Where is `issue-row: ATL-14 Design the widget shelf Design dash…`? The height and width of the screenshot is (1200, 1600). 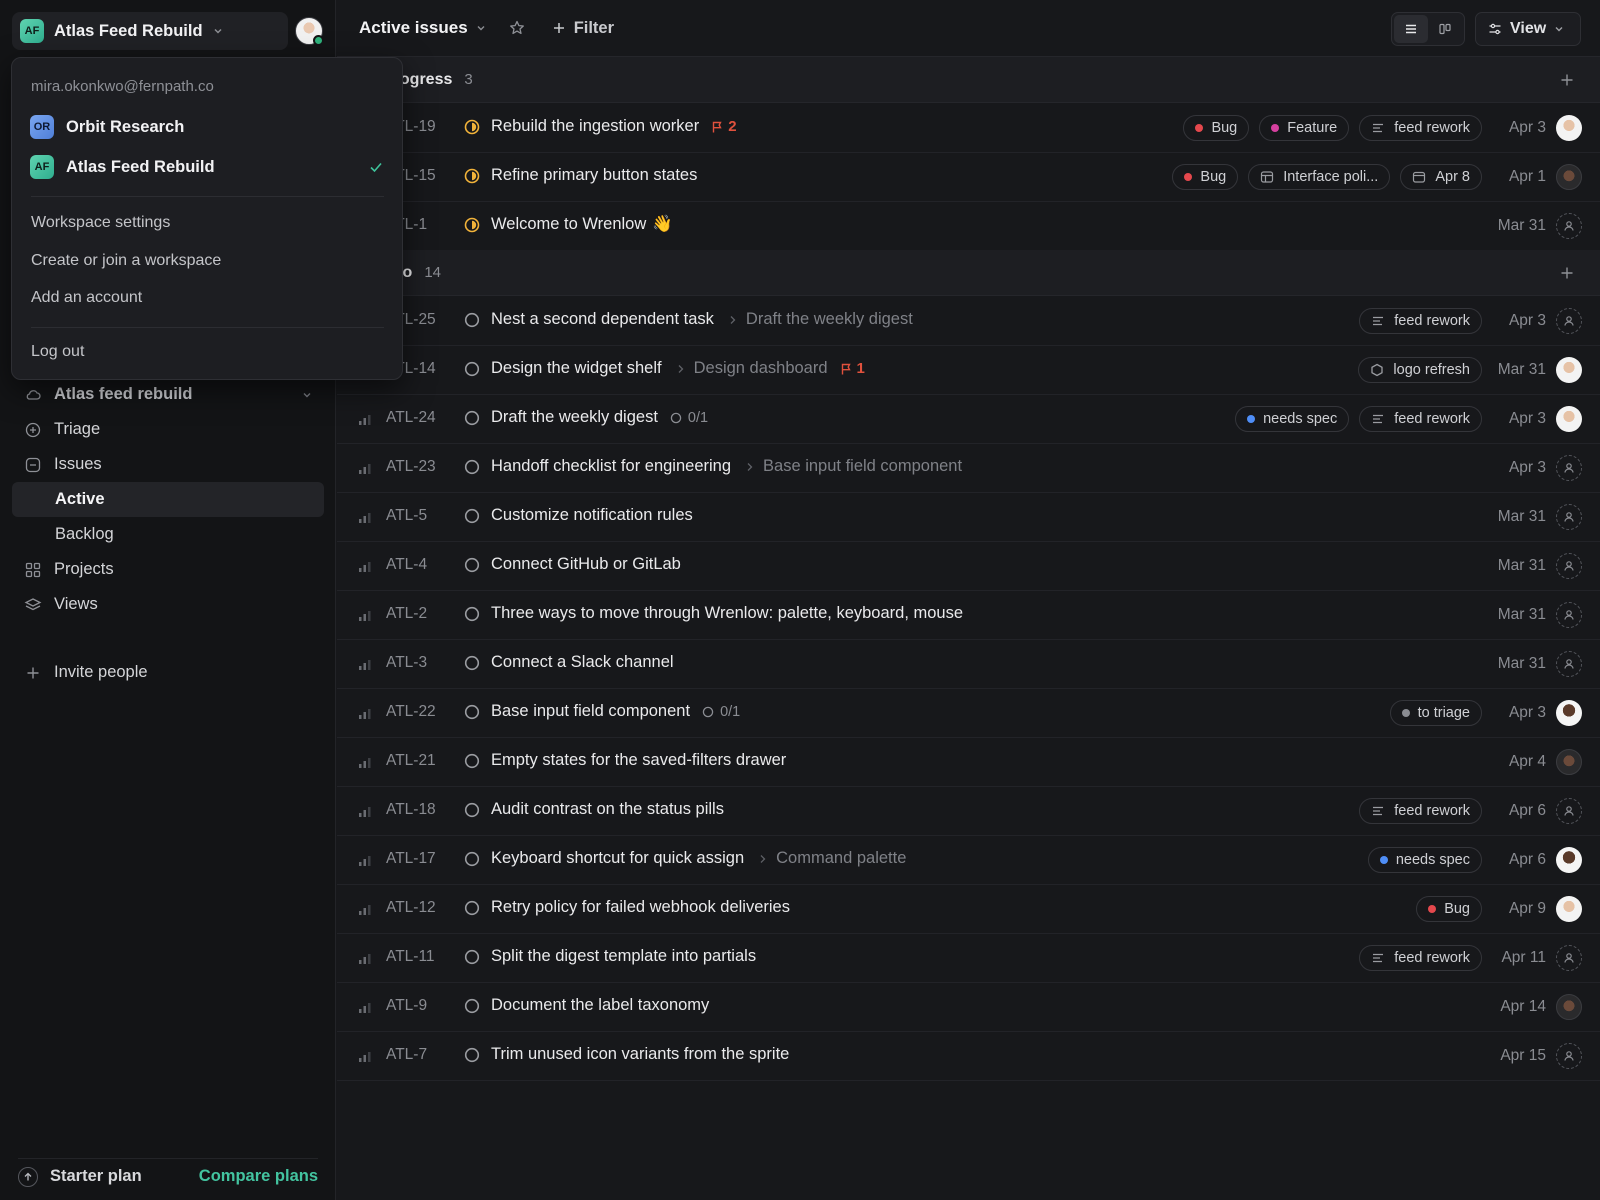
issue-row: ATL-14 Design the widget shelf Design dash… is located at coordinates (968, 370).